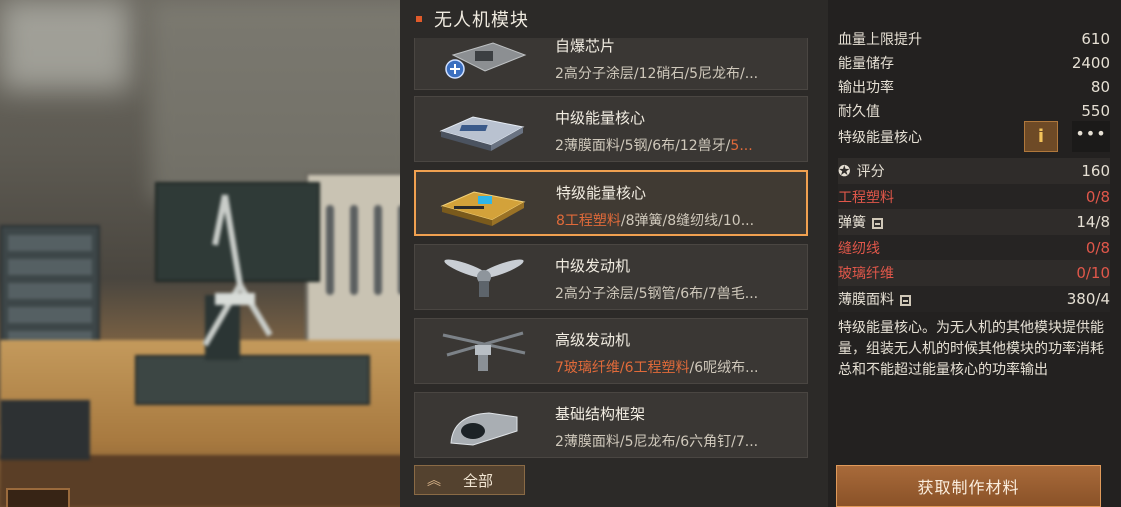 Image resolution: width=1121 pixels, height=507 pixels. Describe the element at coordinates (484, 351) in the screenshot. I see `rotor-icon` at that location.